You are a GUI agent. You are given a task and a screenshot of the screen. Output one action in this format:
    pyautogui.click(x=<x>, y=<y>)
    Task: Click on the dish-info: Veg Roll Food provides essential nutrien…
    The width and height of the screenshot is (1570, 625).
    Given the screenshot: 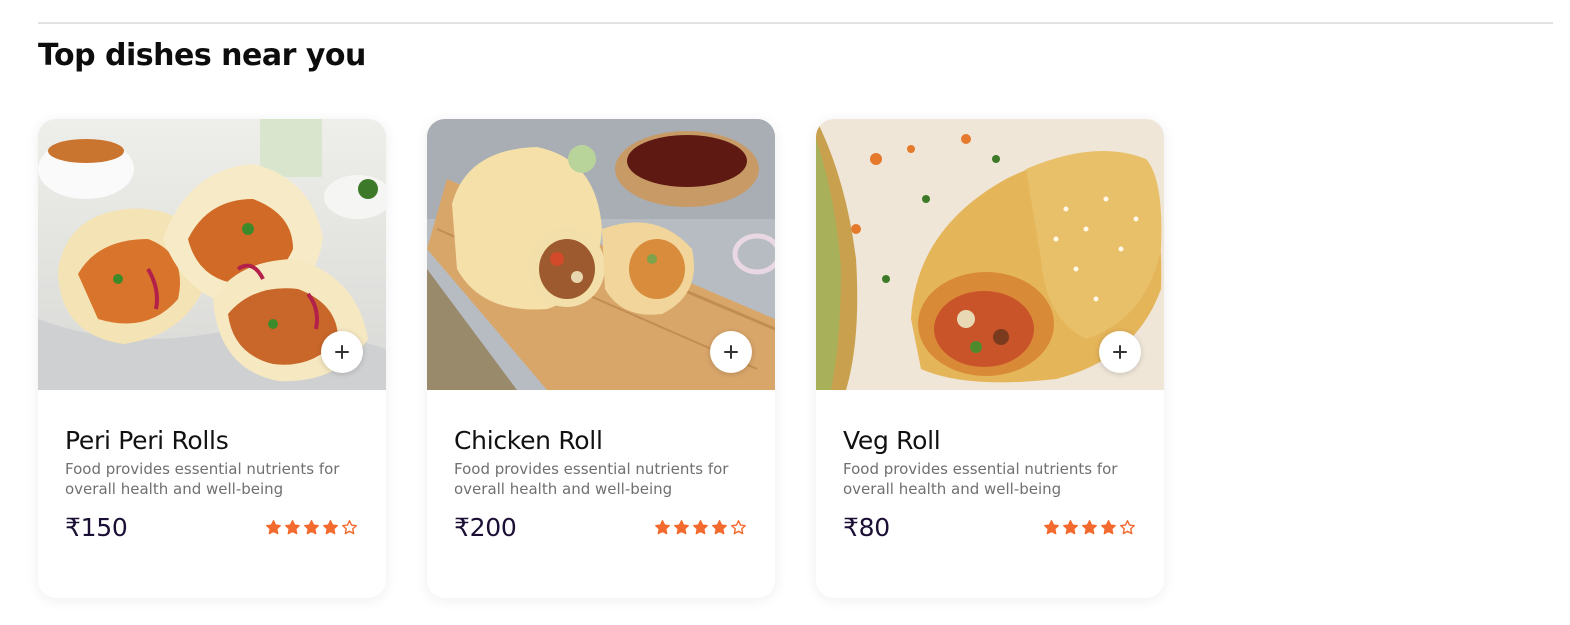 What is the action you would take?
    pyautogui.click(x=990, y=466)
    